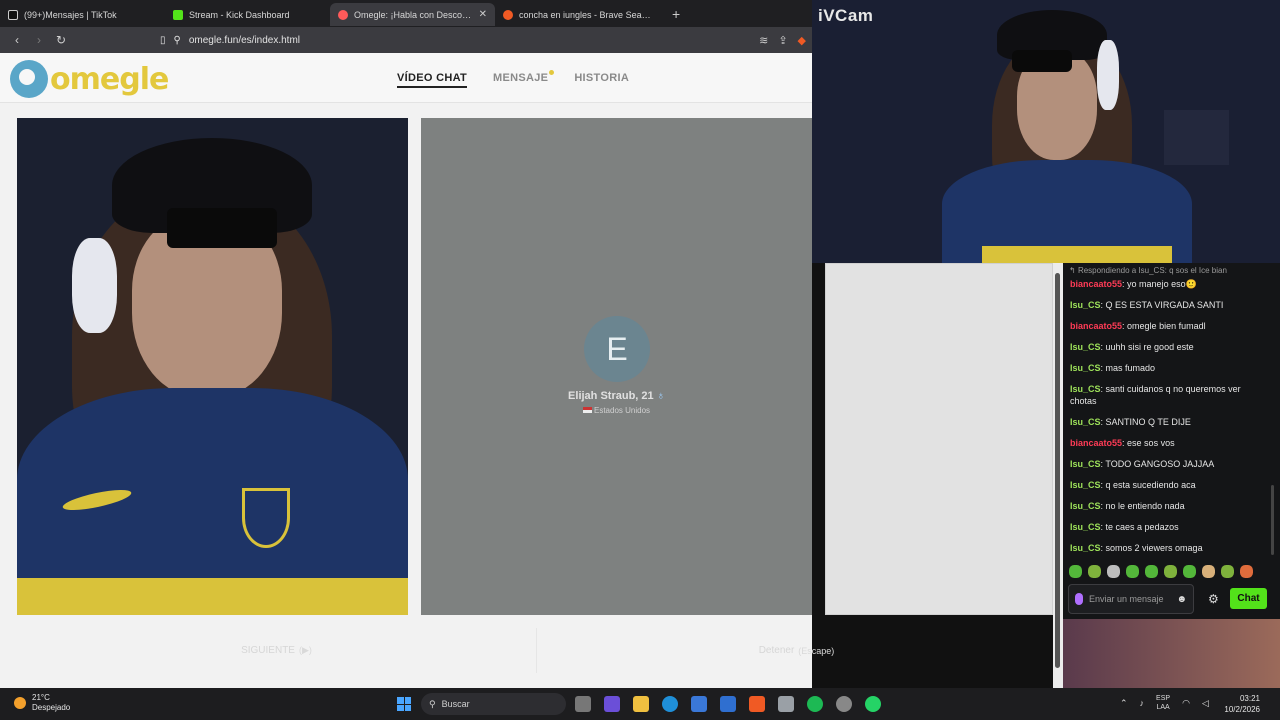 The image size is (1280, 720). Describe the element at coordinates (268, 650) in the screenshot. I see `next-label: SIGUIENTE` at that location.